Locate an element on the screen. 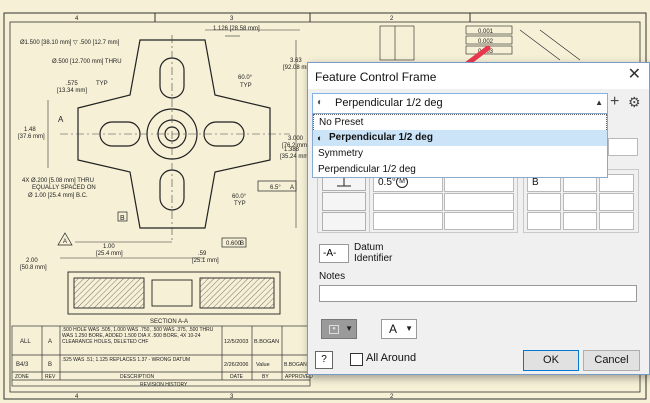  rev-date: 2/26/2006 is located at coordinates (236, 365).